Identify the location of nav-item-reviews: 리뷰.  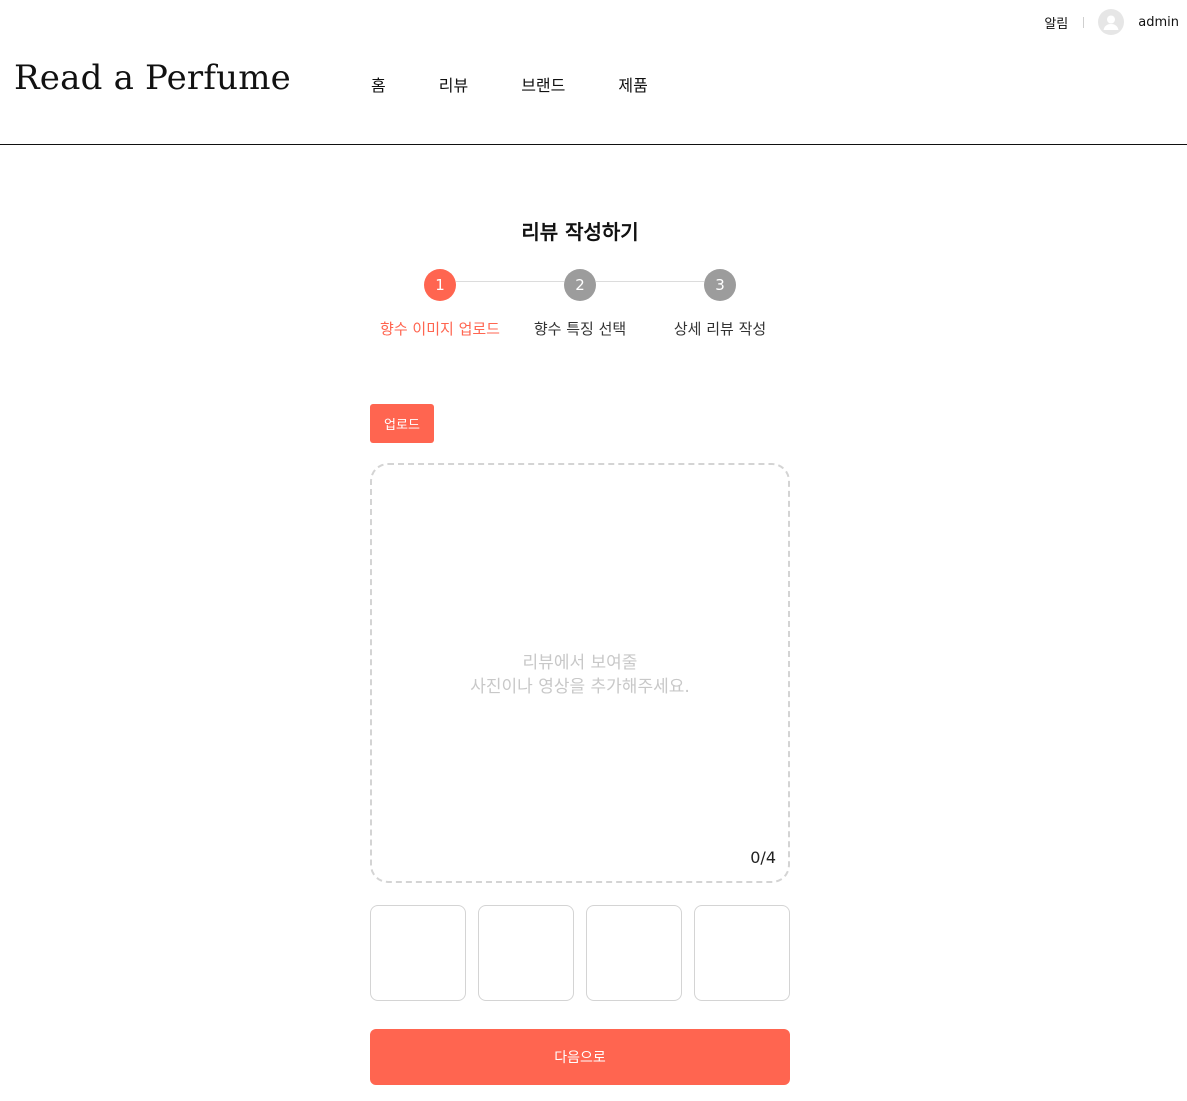
(453, 84).